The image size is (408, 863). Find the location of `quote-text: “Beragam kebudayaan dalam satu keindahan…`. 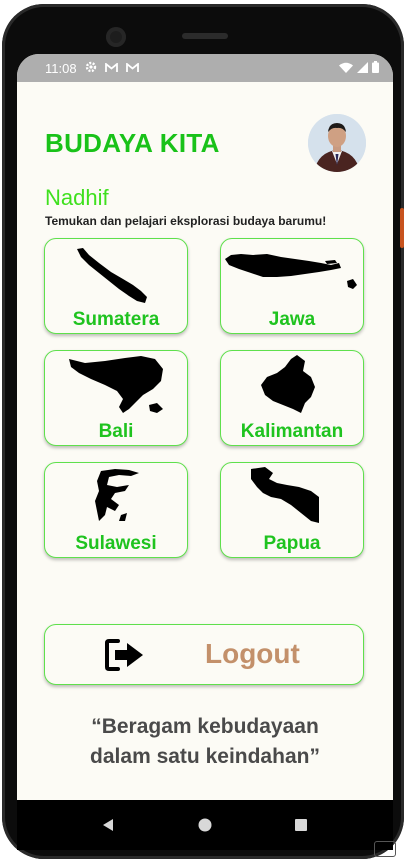

quote-text: “Beragam kebudayaan dalam satu keindahan… is located at coordinates (205, 742).